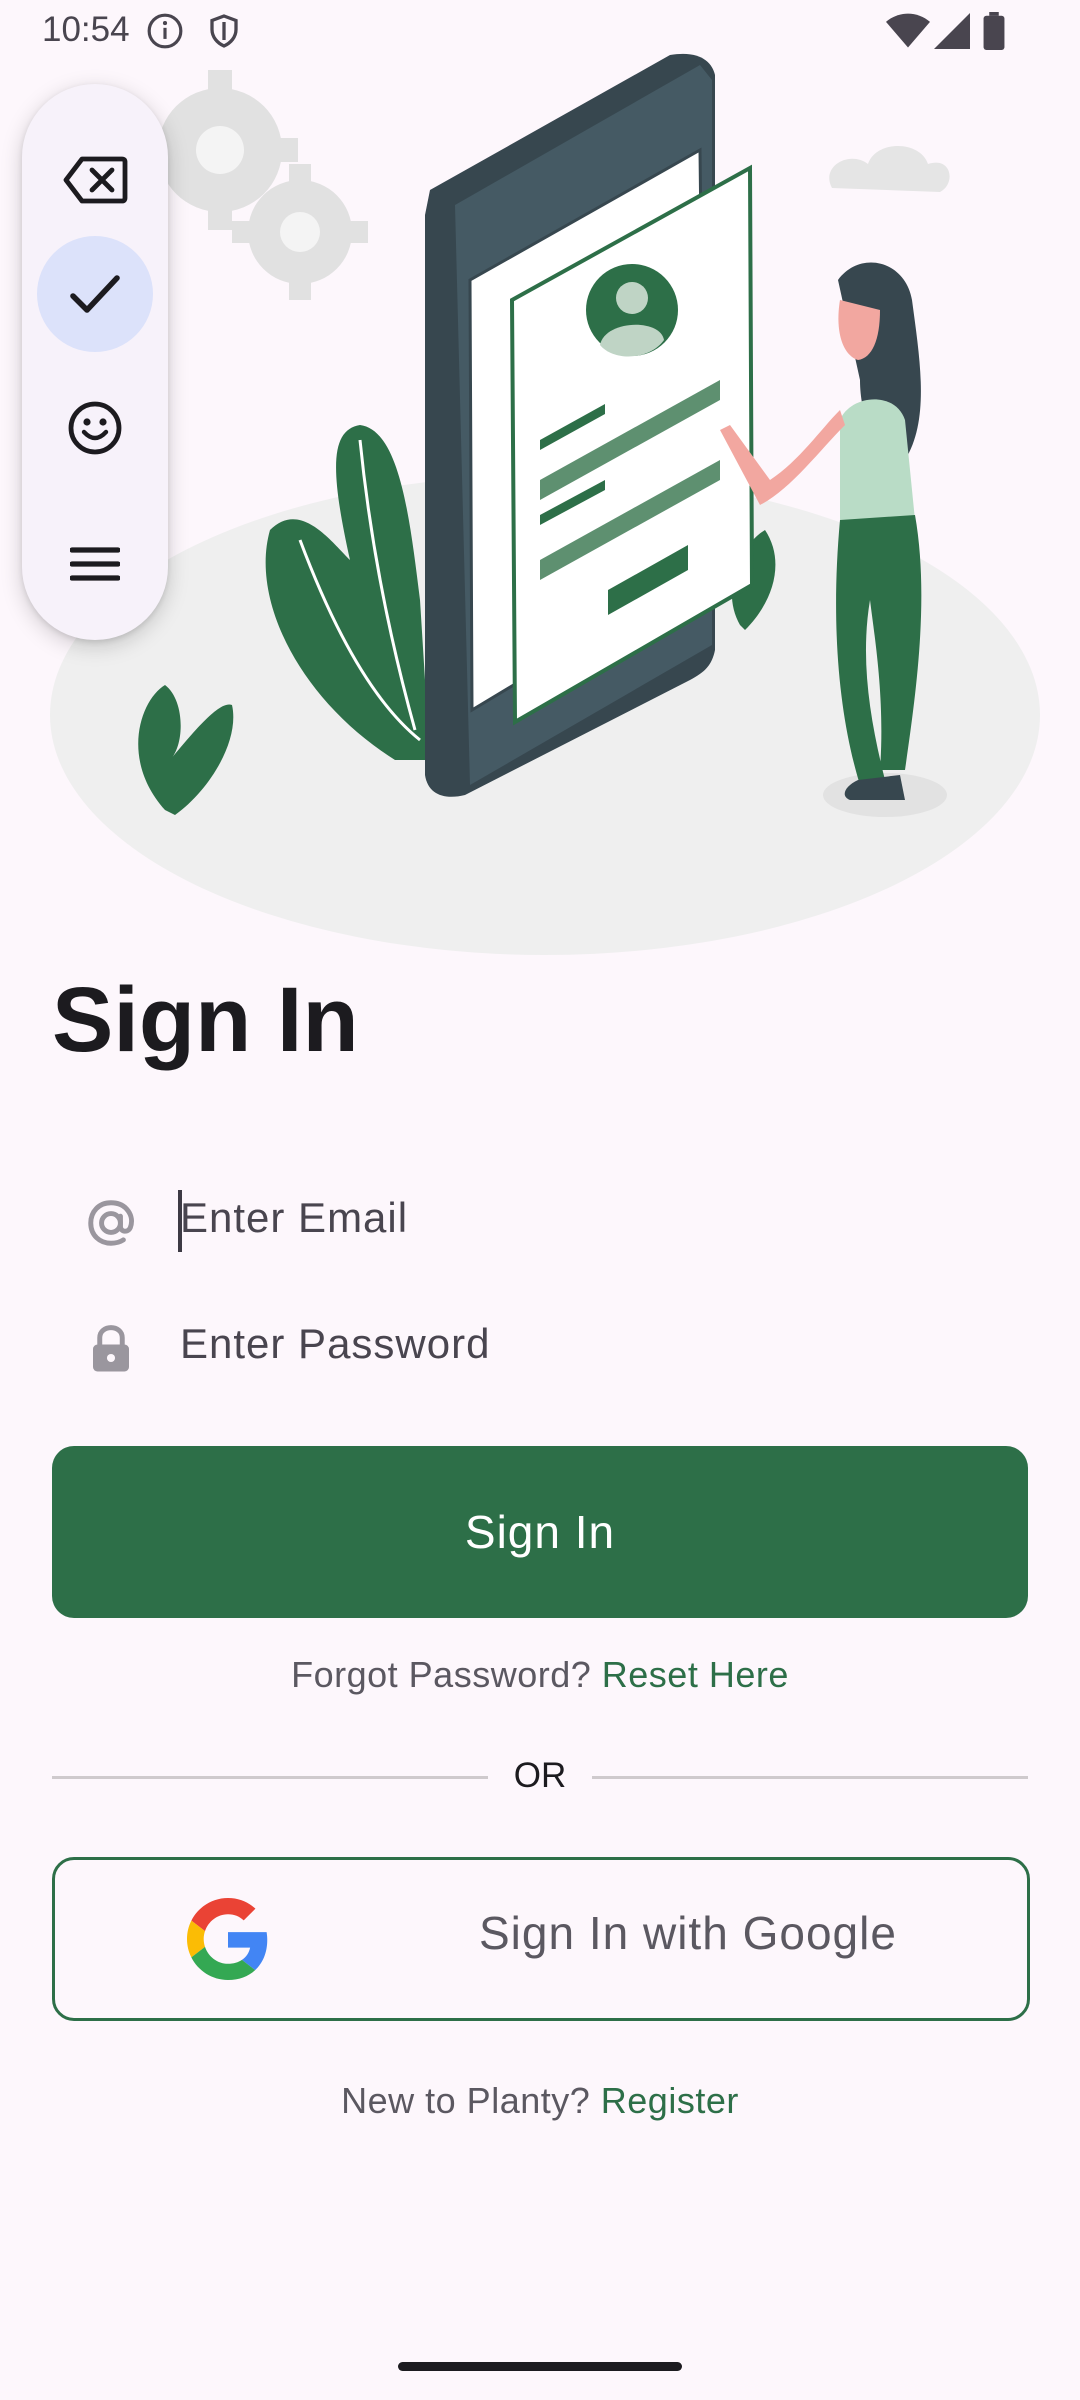 The image size is (1080, 2400). Describe the element at coordinates (111, 1223) in the screenshot. I see `at-icon` at that location.